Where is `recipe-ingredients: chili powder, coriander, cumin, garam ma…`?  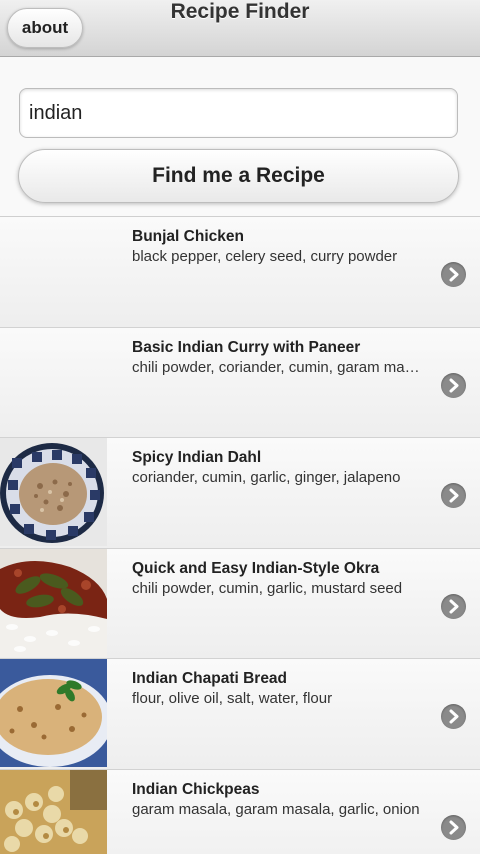 recipe-ingredients: chili powder, coriander, cumin, garam ma… is located at coordinates (278, 367).